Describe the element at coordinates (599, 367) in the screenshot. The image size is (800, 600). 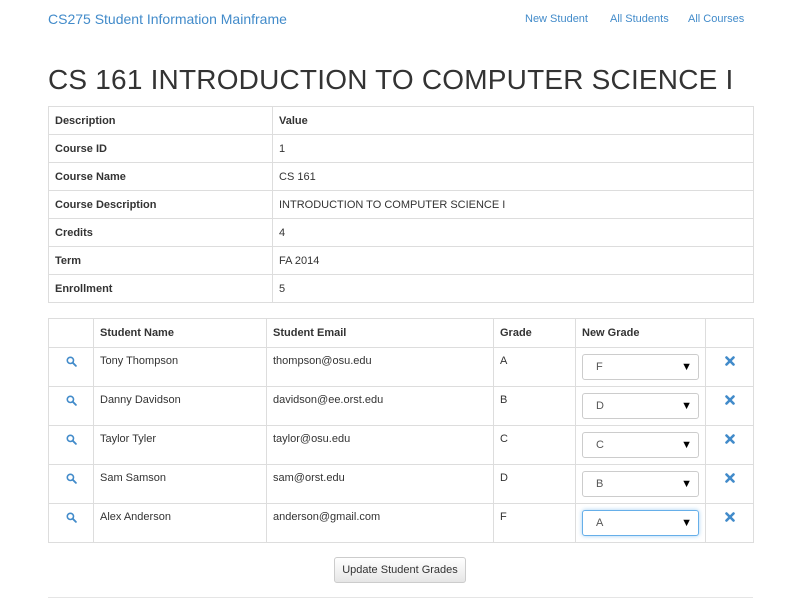
I see `new-grade-value: F` at that location.